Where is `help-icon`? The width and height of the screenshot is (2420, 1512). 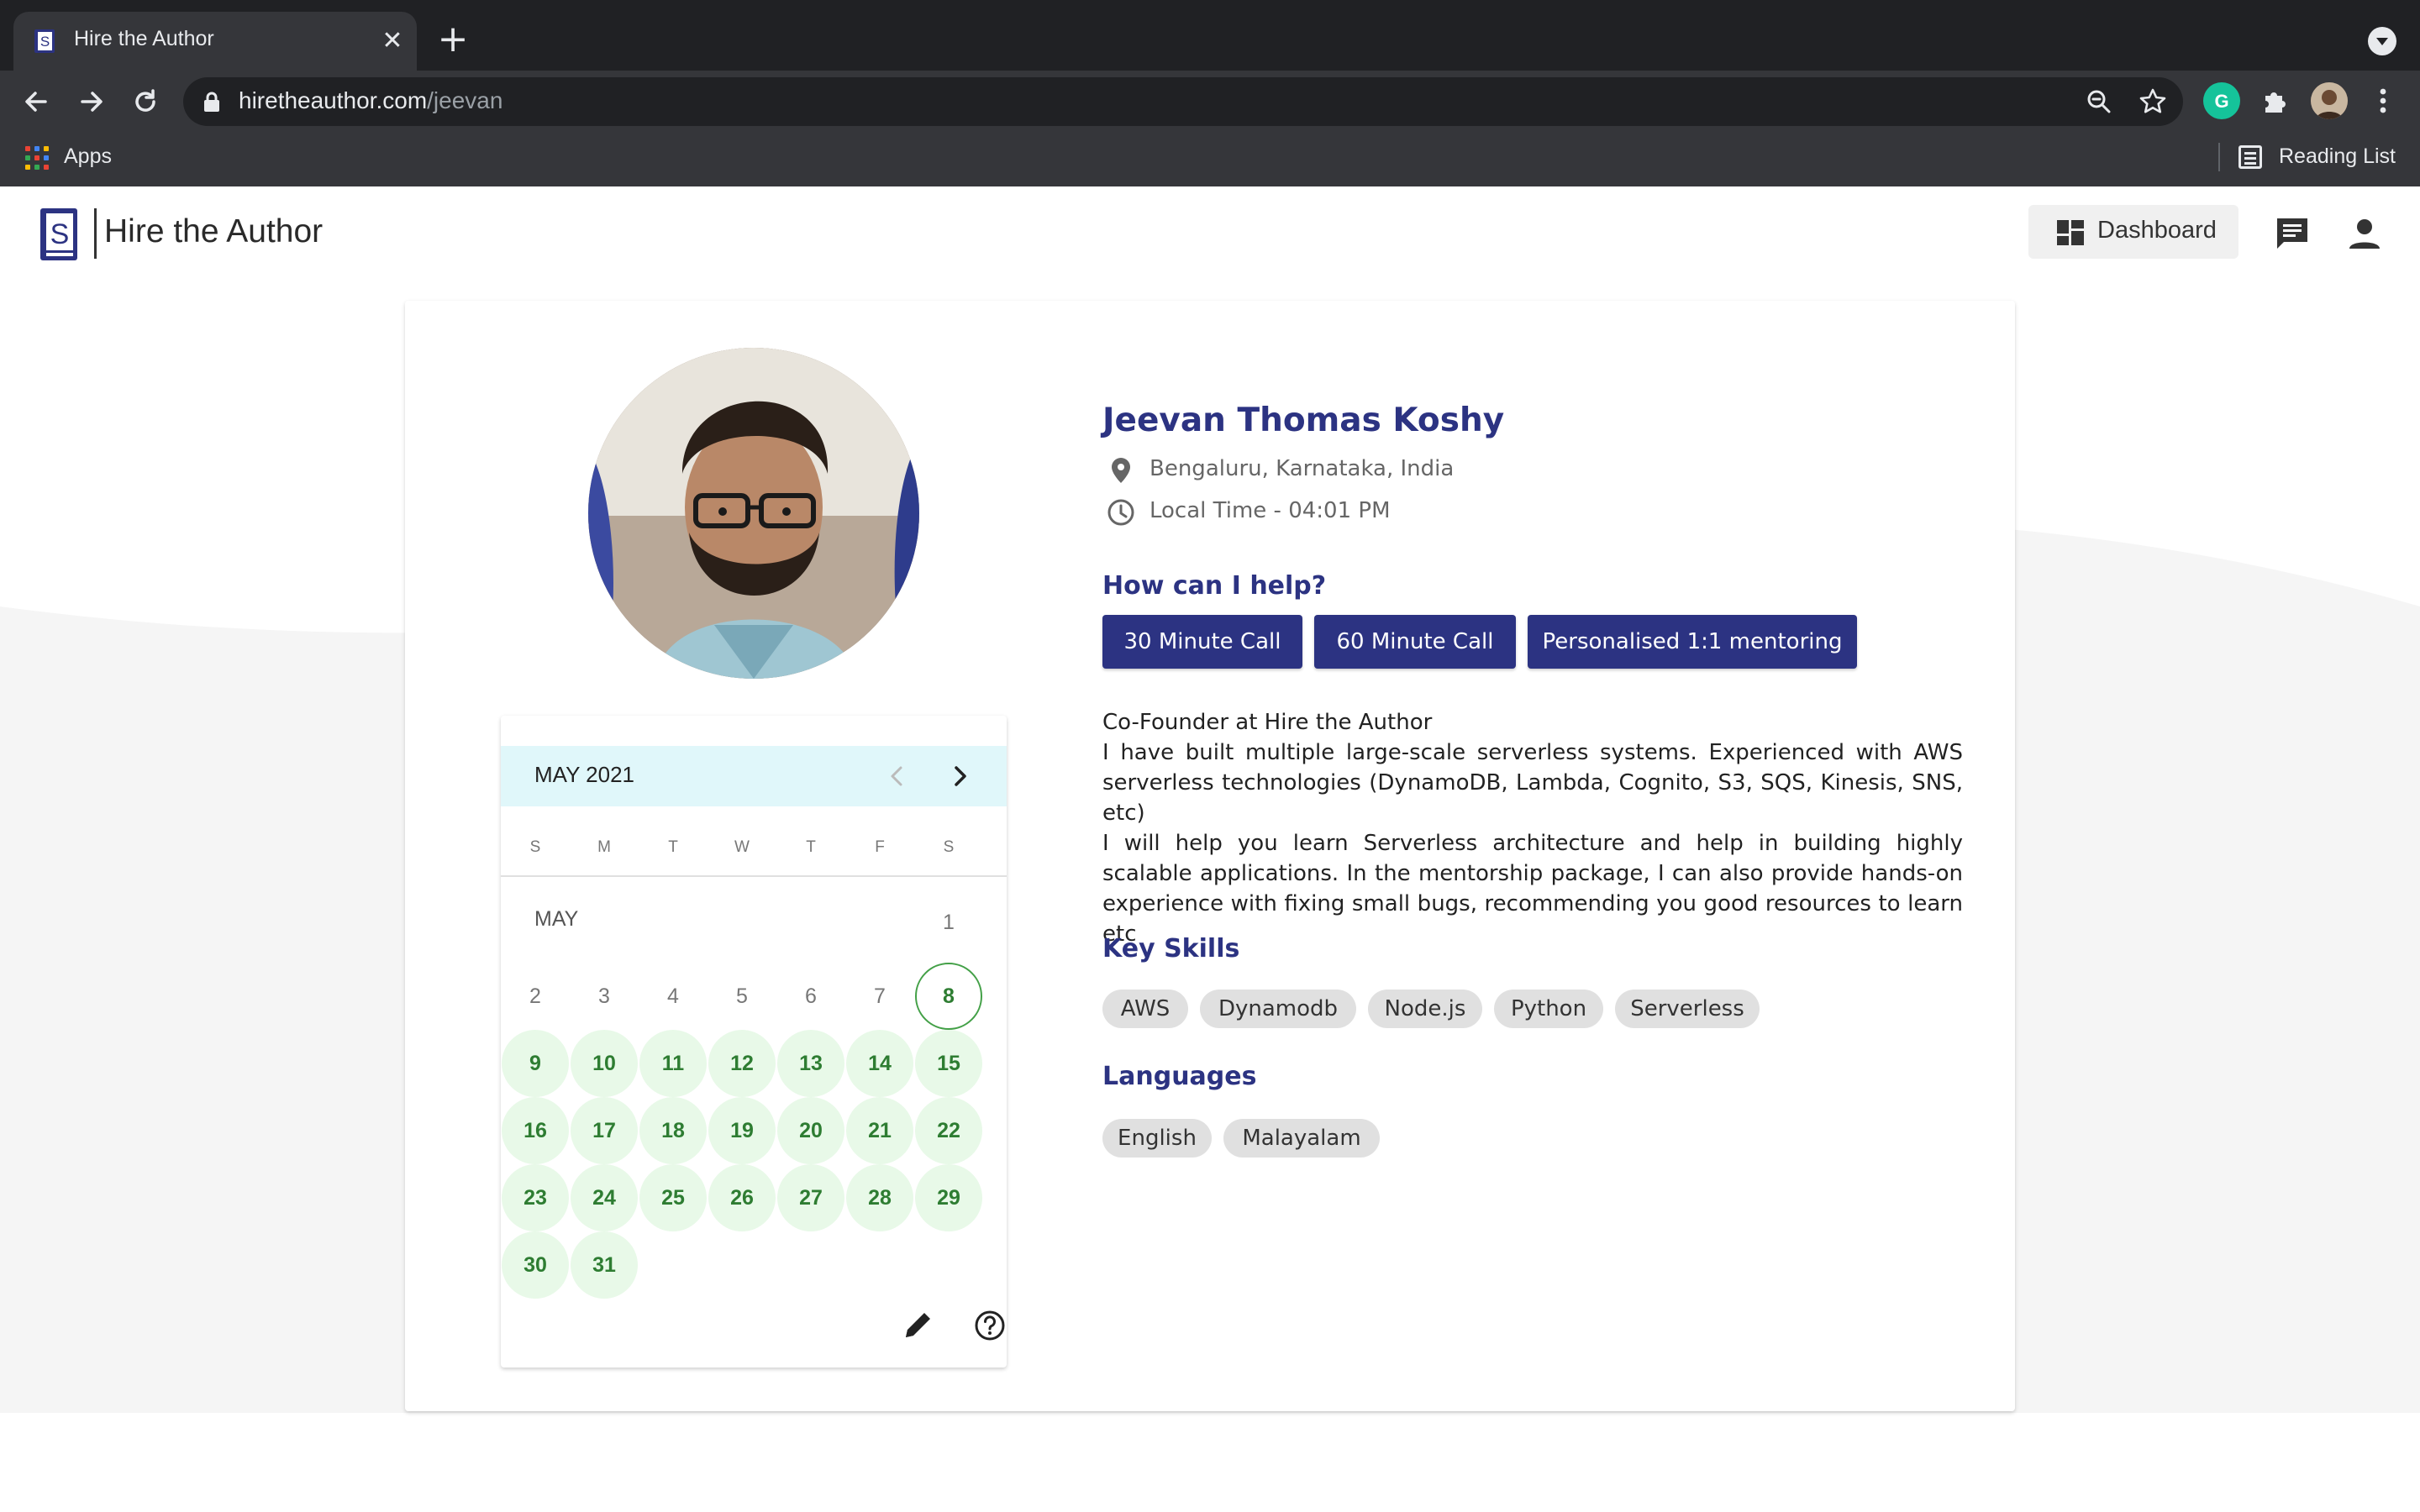
help-icon is located at coordinates (990, 1325).